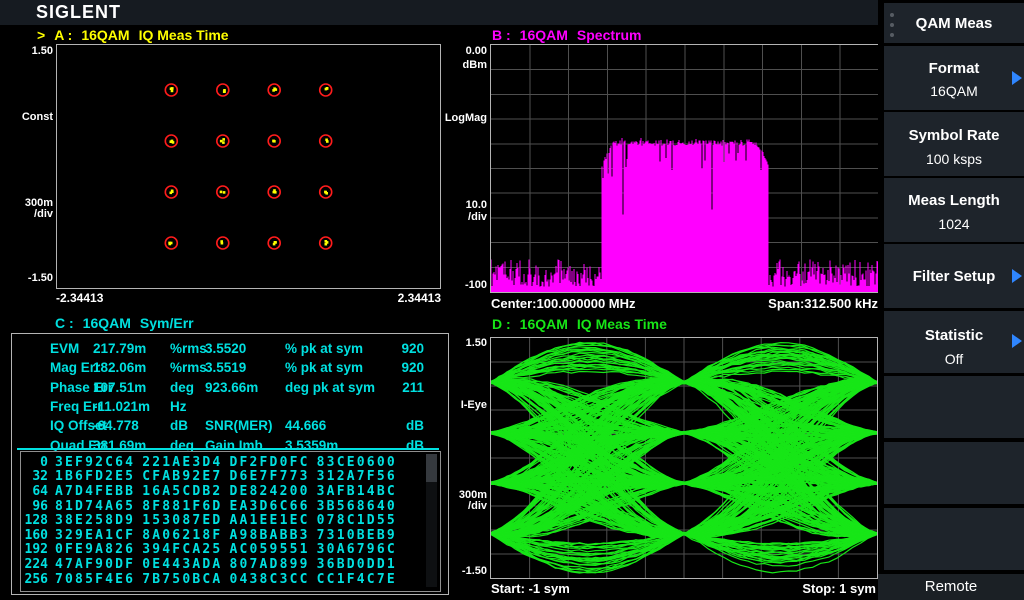 Image resolution: width=1024 pixels, height=600 pixels. Describe the element at coordinates (306, 426) in the screenshot. I see `measurement-cell: 44.666` at that location.